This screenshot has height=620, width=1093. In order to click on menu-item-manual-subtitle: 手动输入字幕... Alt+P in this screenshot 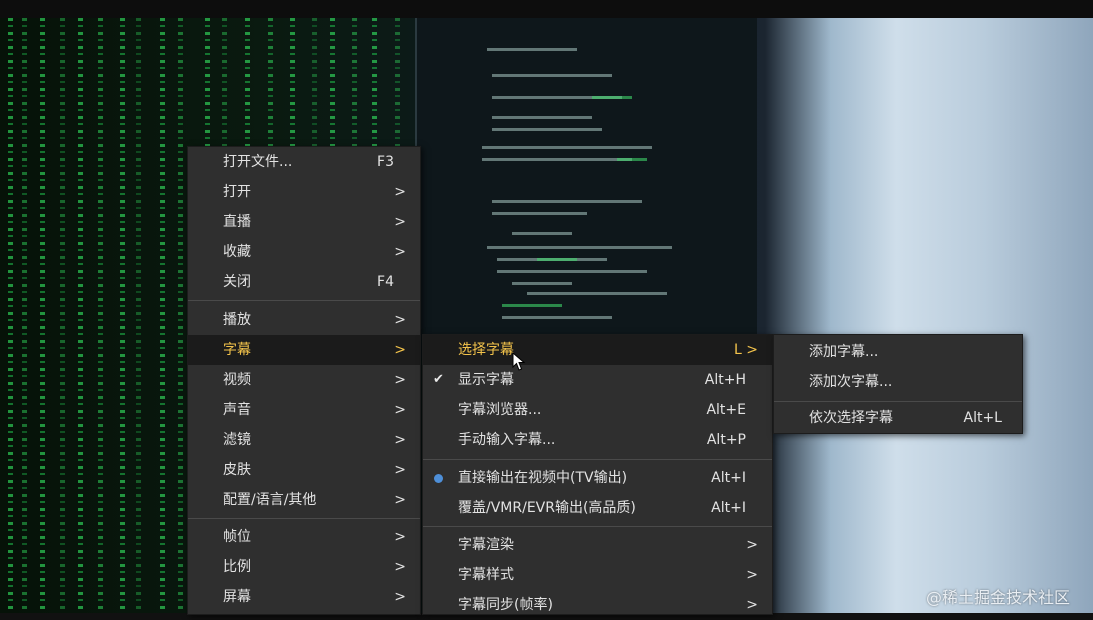, I will do `click(597, 440)`.